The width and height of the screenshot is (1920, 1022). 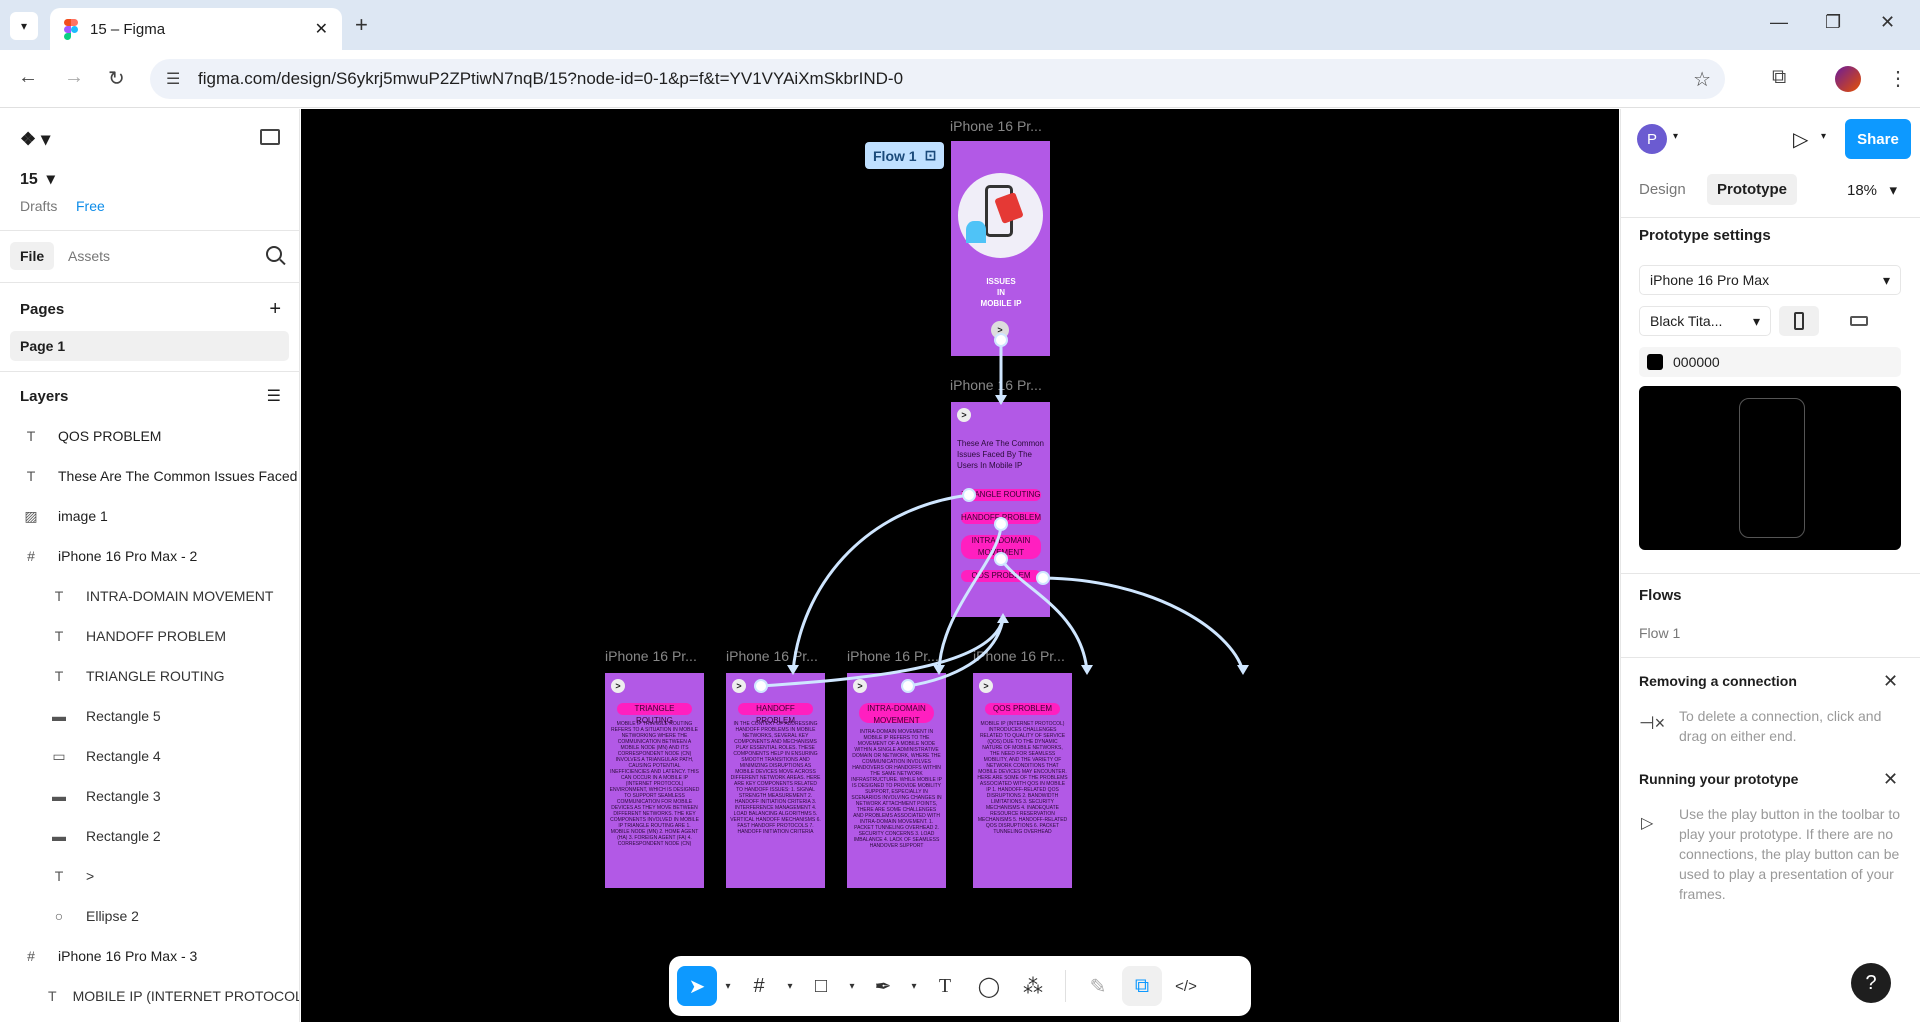 What do you see at coordinates (123, 716) in the screenshot?
I see `layer-label: Rectangle 5` at bounding box center [123, 716].